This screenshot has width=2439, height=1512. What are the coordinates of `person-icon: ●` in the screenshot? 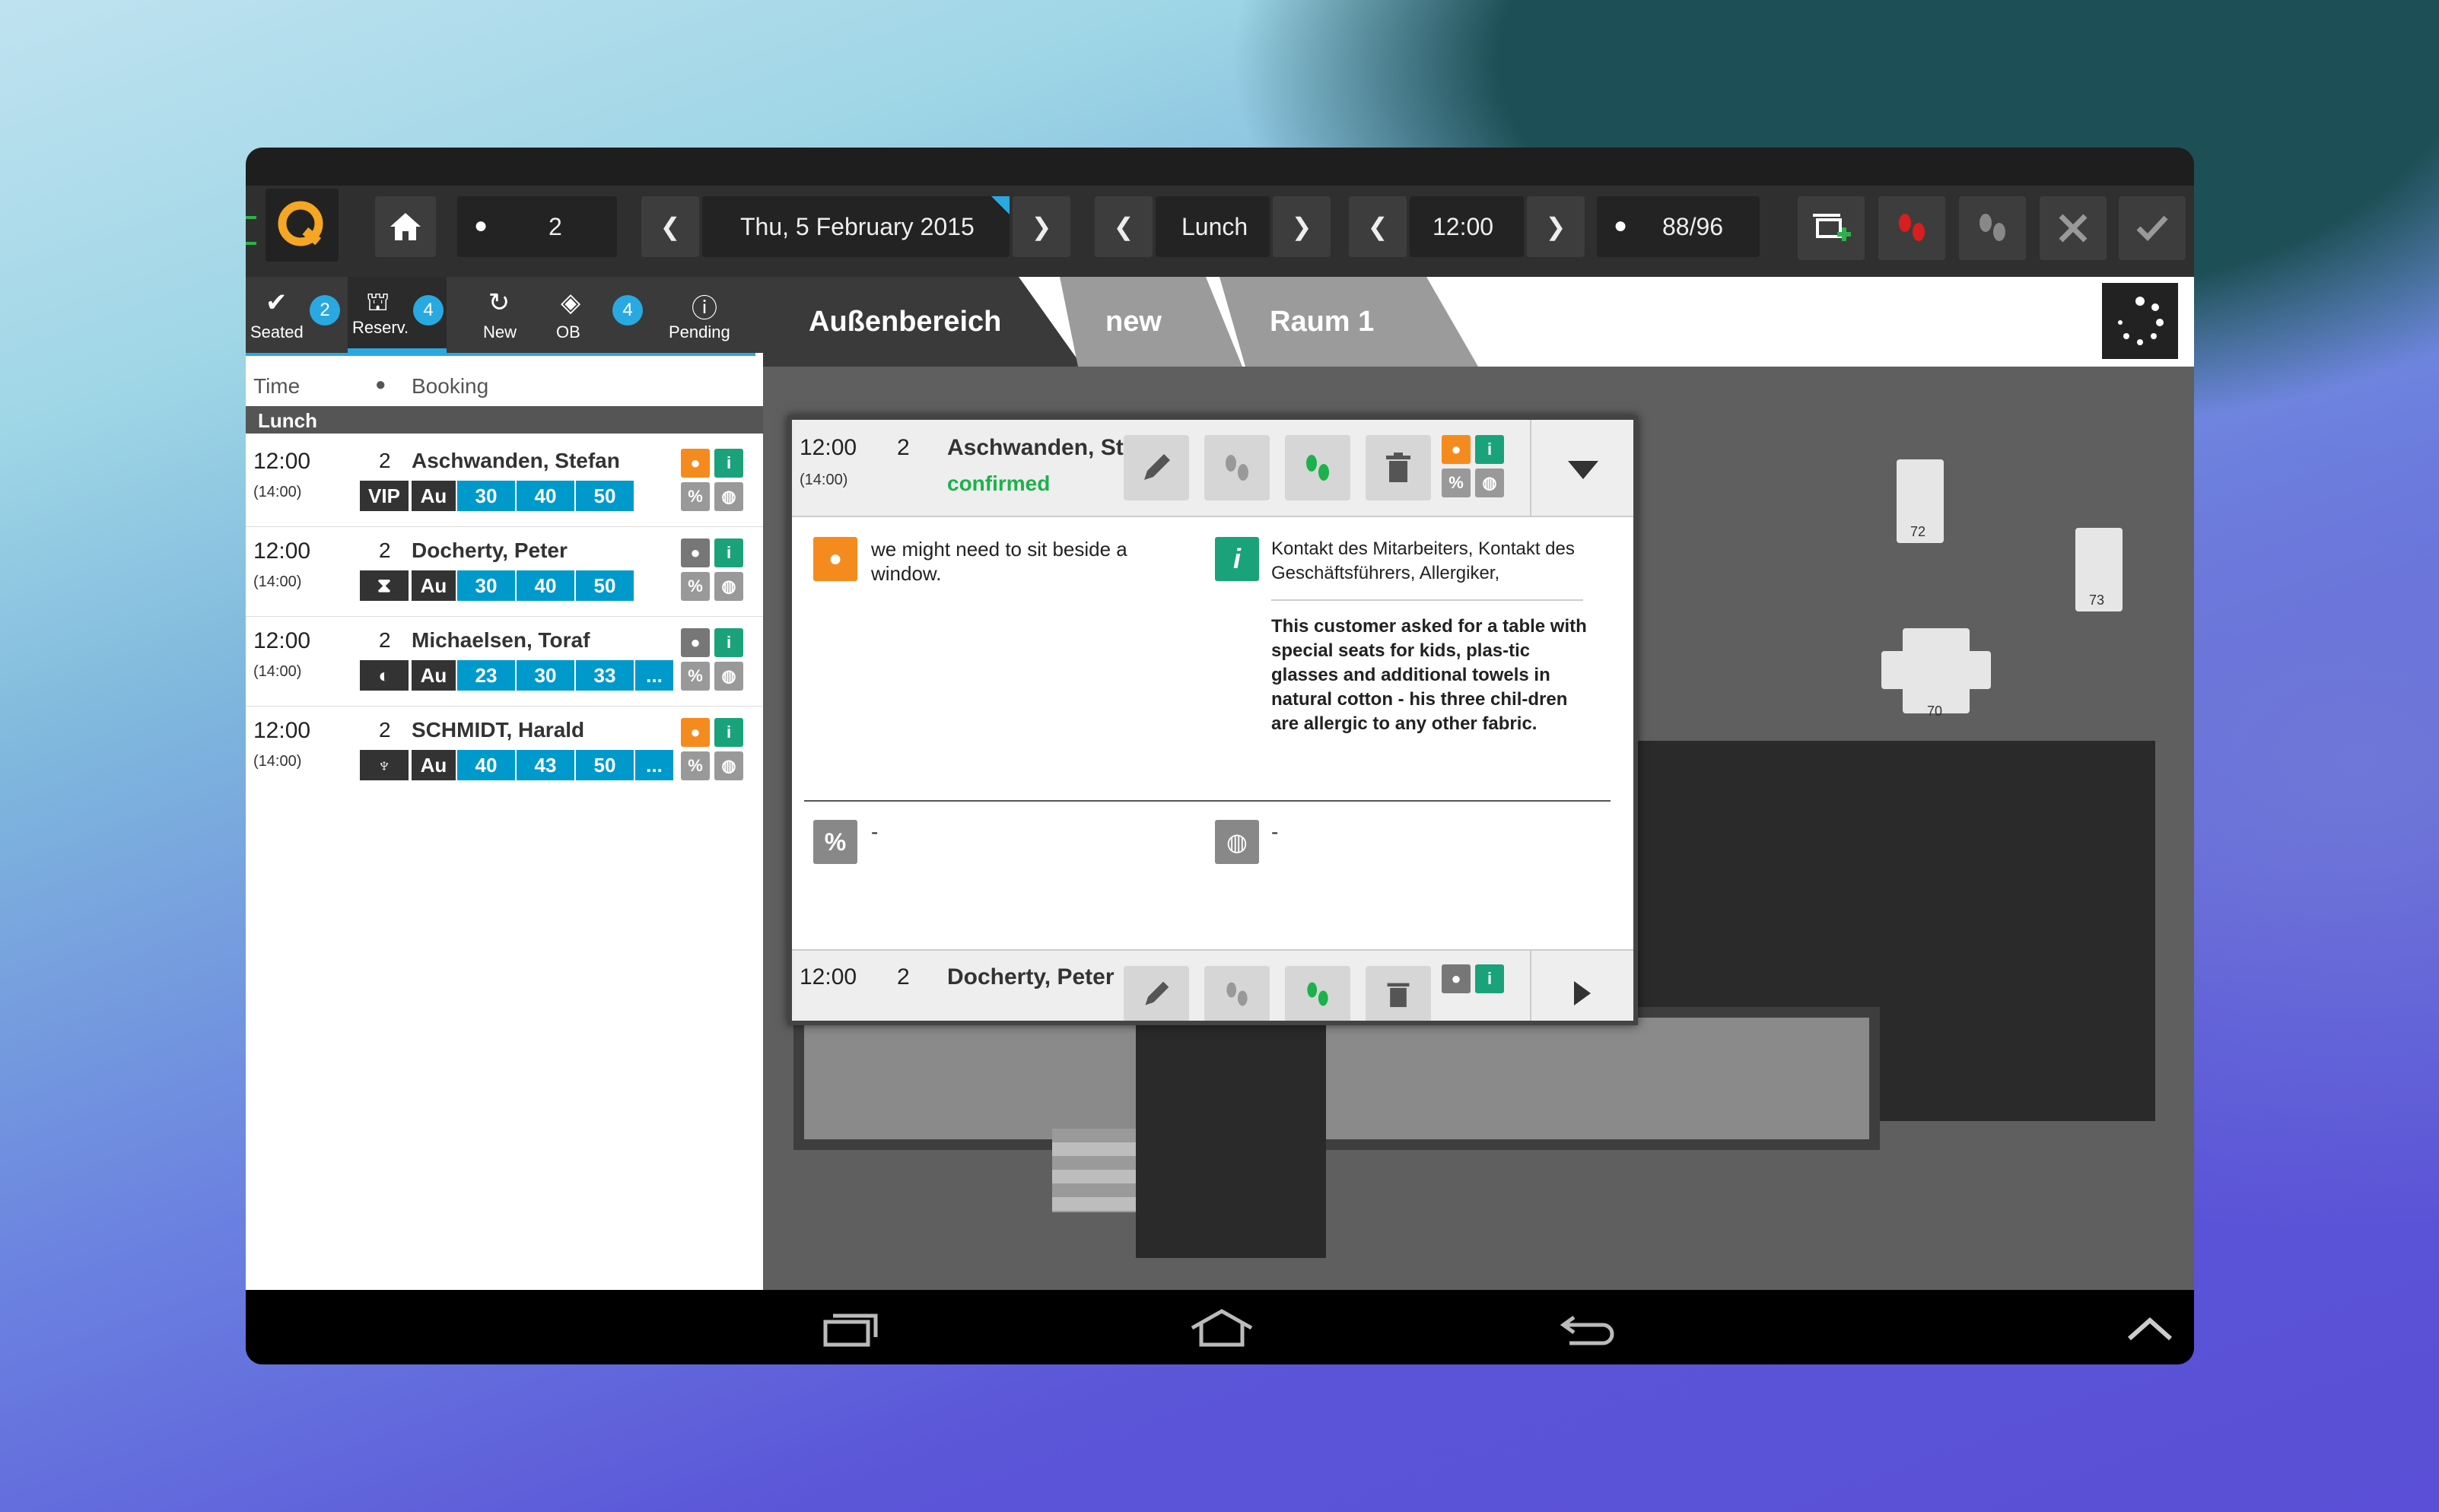 It's located at (380, 384).